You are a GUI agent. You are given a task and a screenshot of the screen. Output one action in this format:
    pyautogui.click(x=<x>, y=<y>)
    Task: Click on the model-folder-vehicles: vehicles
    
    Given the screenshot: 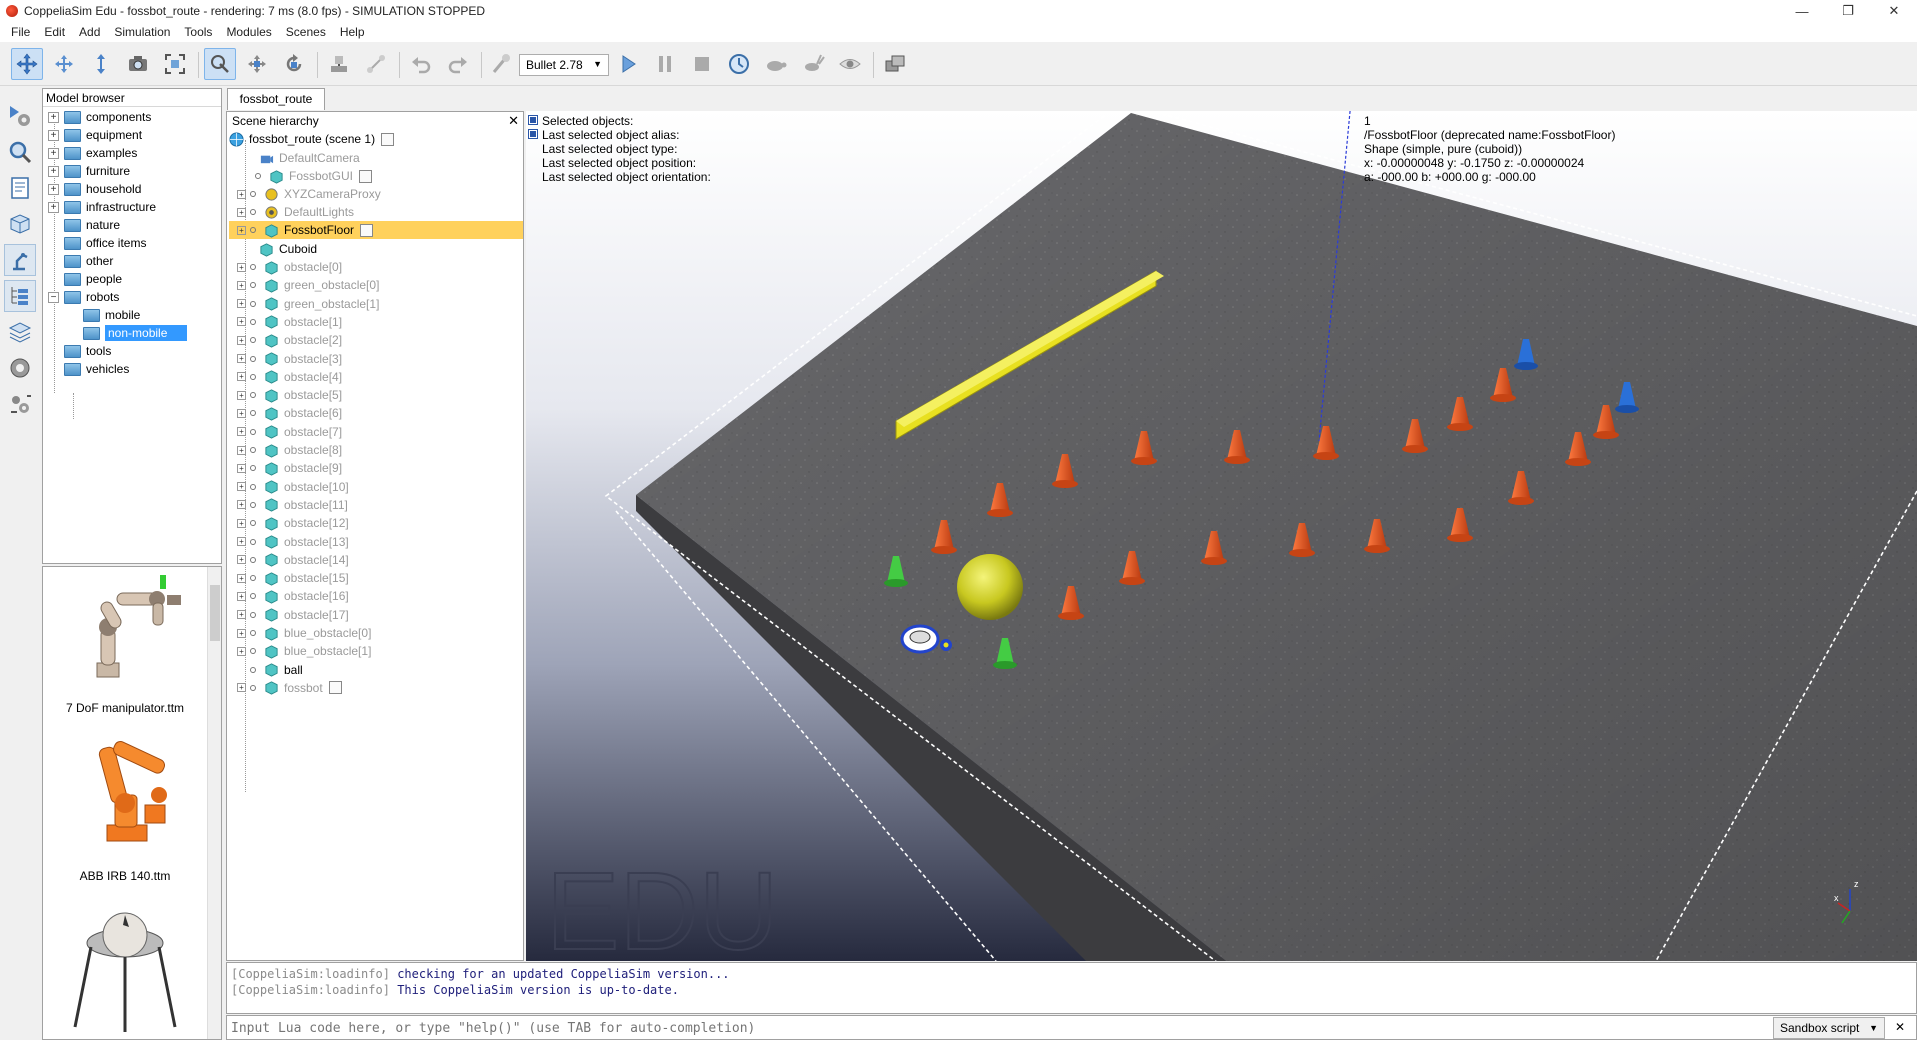 What is the action you would take?
    pyautogui.click(x=96, y=369)
    